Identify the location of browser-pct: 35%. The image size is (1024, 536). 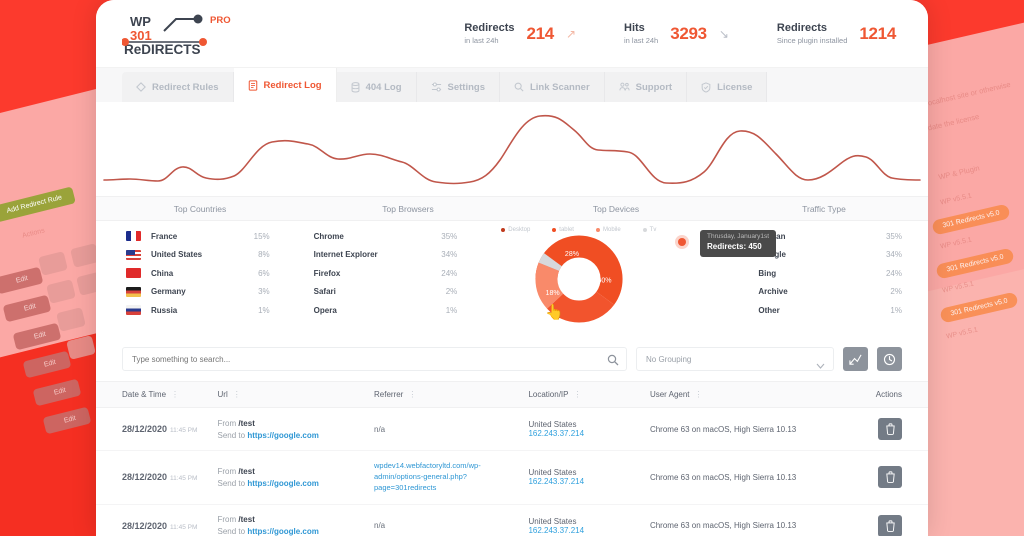
(449, 236).